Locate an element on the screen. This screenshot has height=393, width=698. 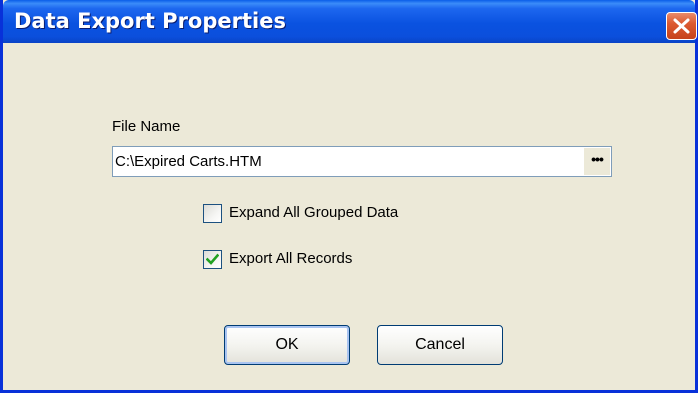
close-button is located at coordinates (681, 26).